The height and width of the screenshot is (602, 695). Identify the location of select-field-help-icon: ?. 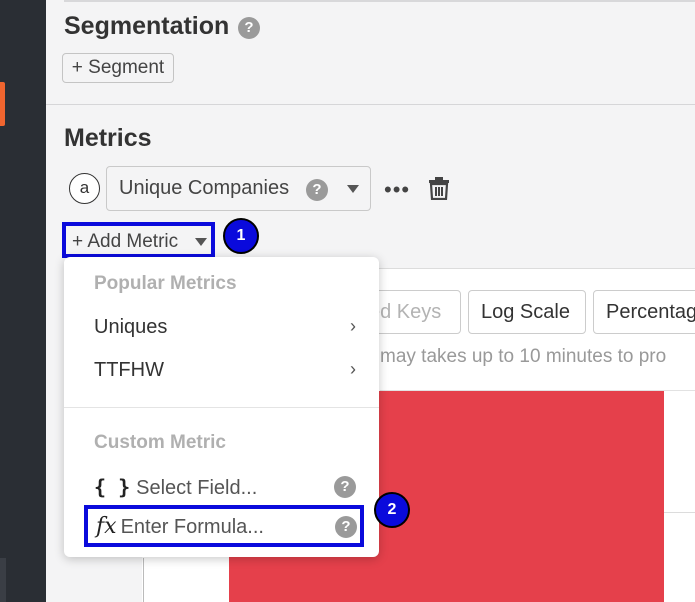
(345, 487).